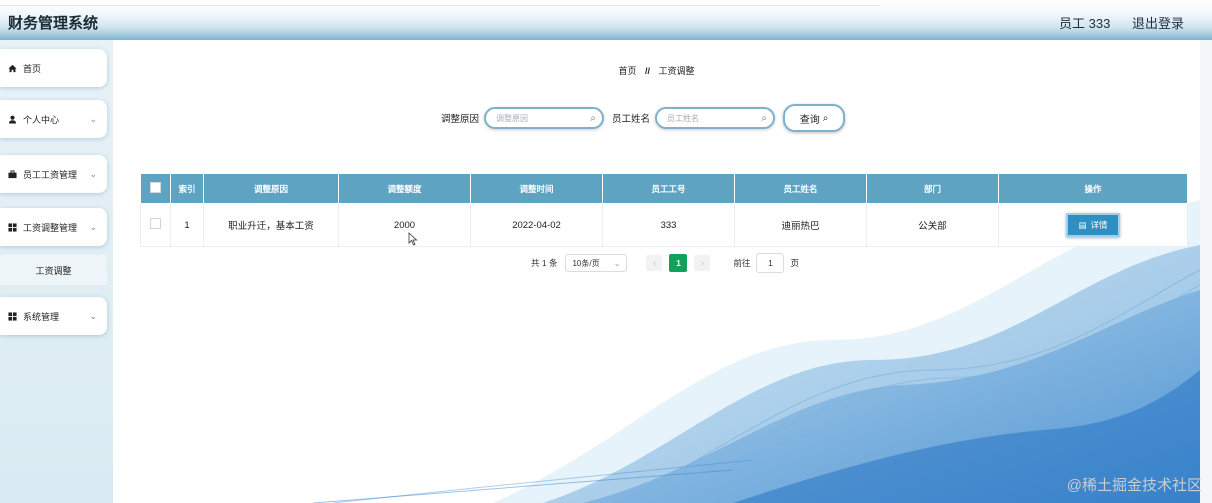 This screenshot has width=1212, height=503. Describe the element at coordinates (271, 225) in the screenshot. I see `cell-reason: 职业升迁，基本工资` at that location.